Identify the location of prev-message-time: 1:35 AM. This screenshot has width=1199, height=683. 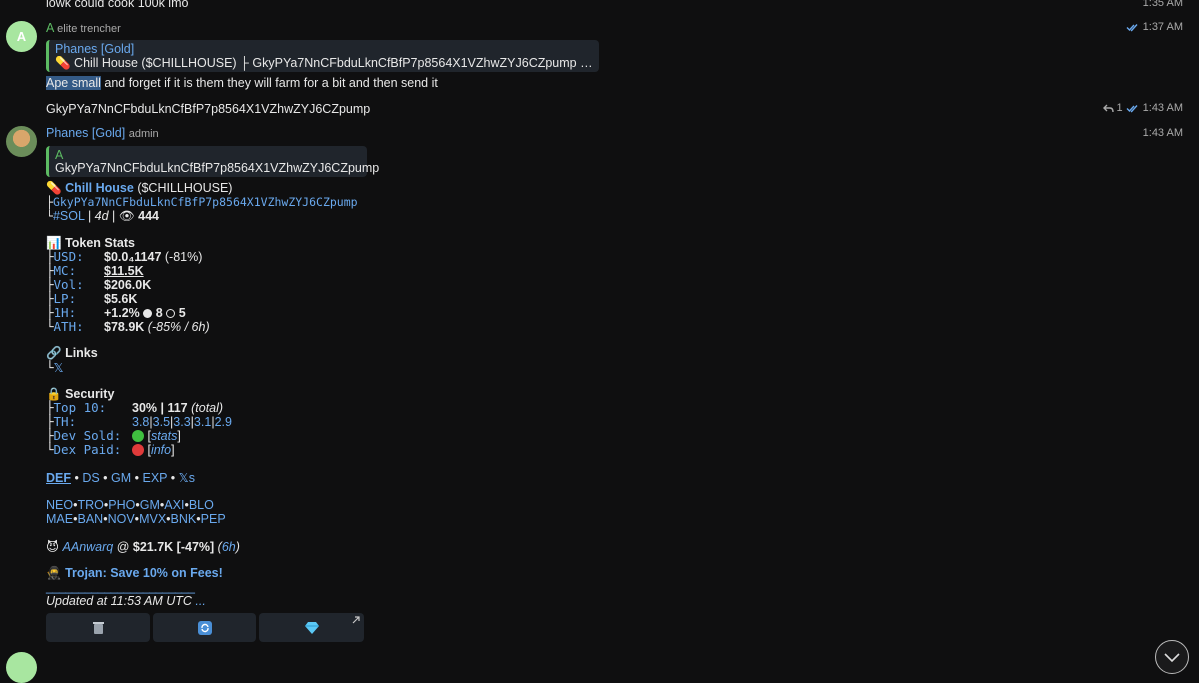
(1162, 4).